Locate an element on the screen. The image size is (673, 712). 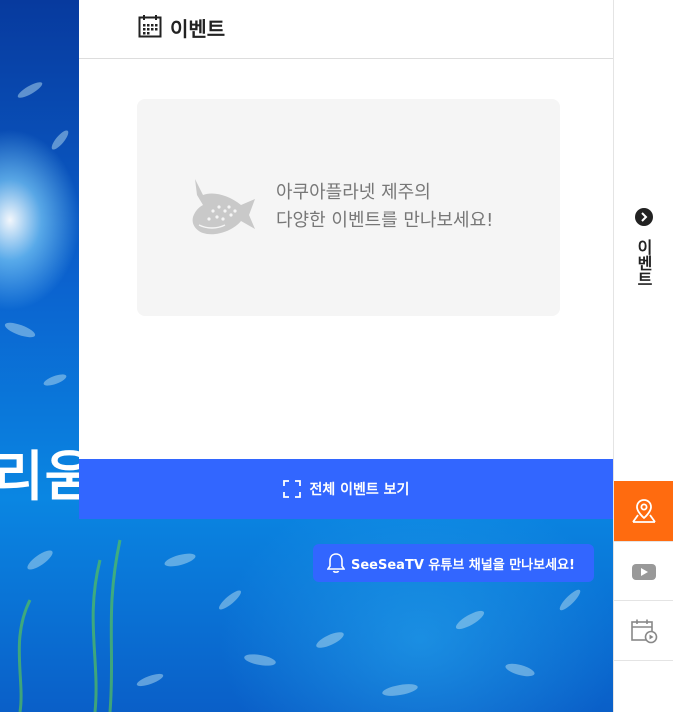
rail-tab-event: 이벤트 is located at coordinates (643, 250).